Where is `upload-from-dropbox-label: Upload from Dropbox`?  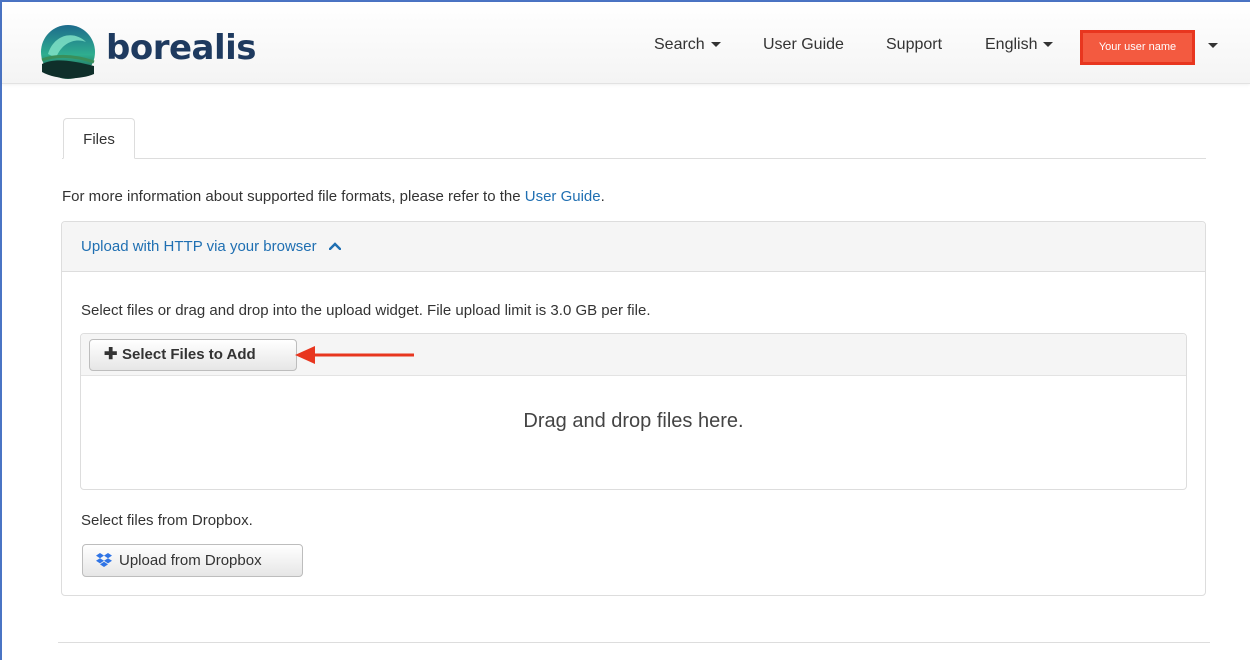
upload-from-dropbox-label: Upload from Dropbox is located at coordinates (190, 560).